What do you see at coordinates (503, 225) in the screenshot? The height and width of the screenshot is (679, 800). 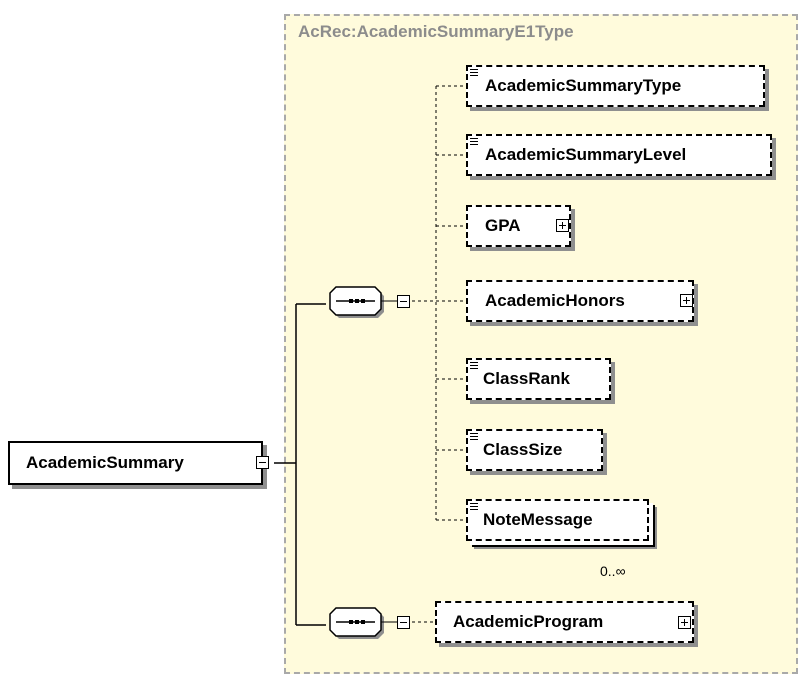 I see `element-label: GPA` at bounding box center [503, 225].